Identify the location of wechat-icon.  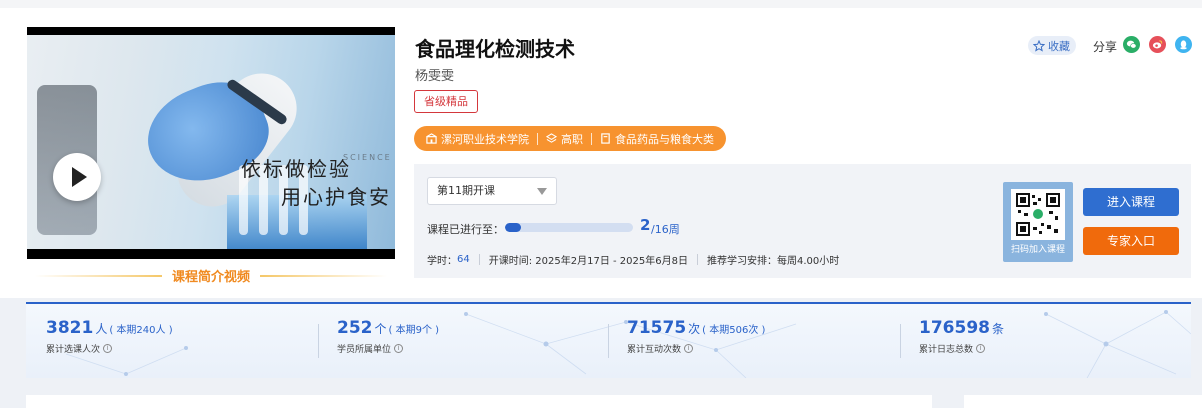
(1131, 44).